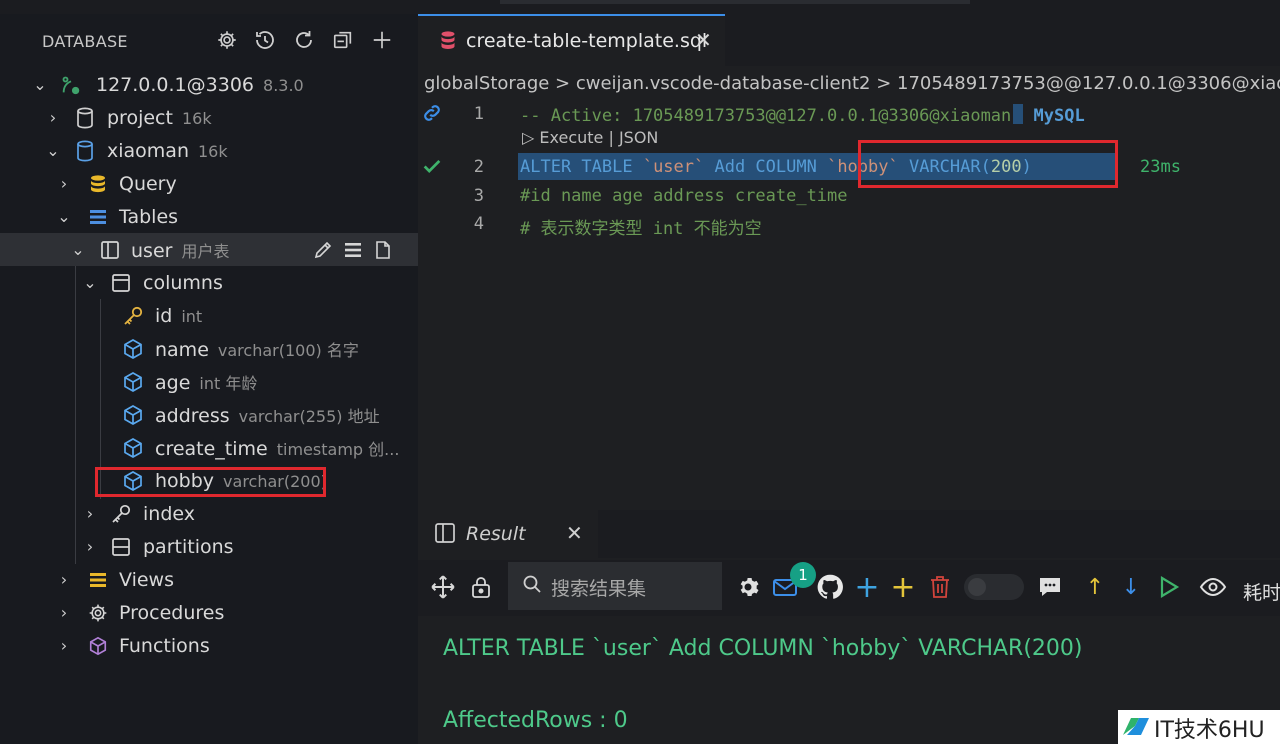  I want to click on file-icon, so click(383, 250).